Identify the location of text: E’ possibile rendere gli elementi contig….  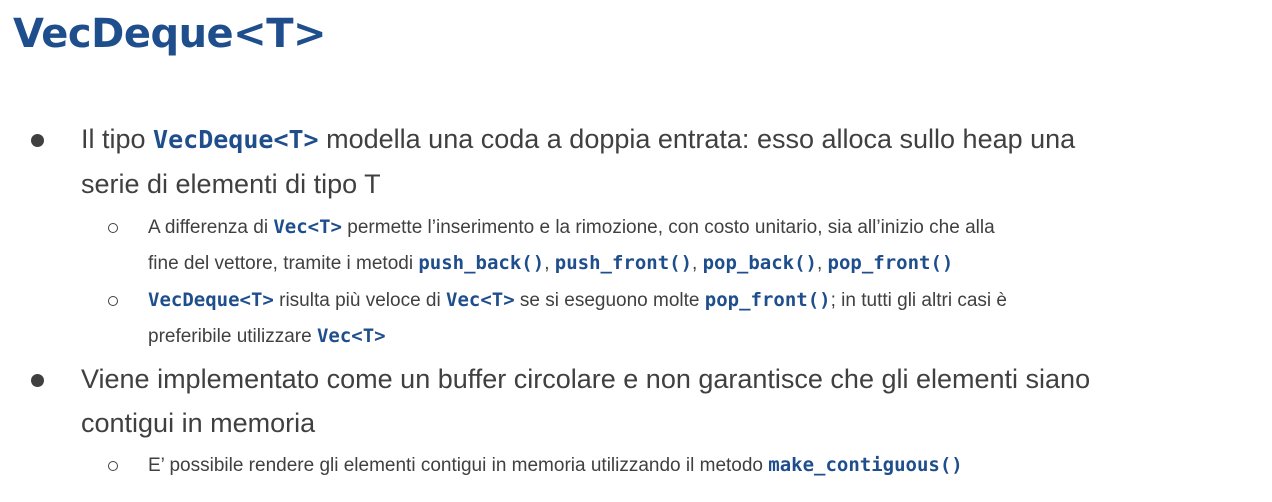
(458, 465).